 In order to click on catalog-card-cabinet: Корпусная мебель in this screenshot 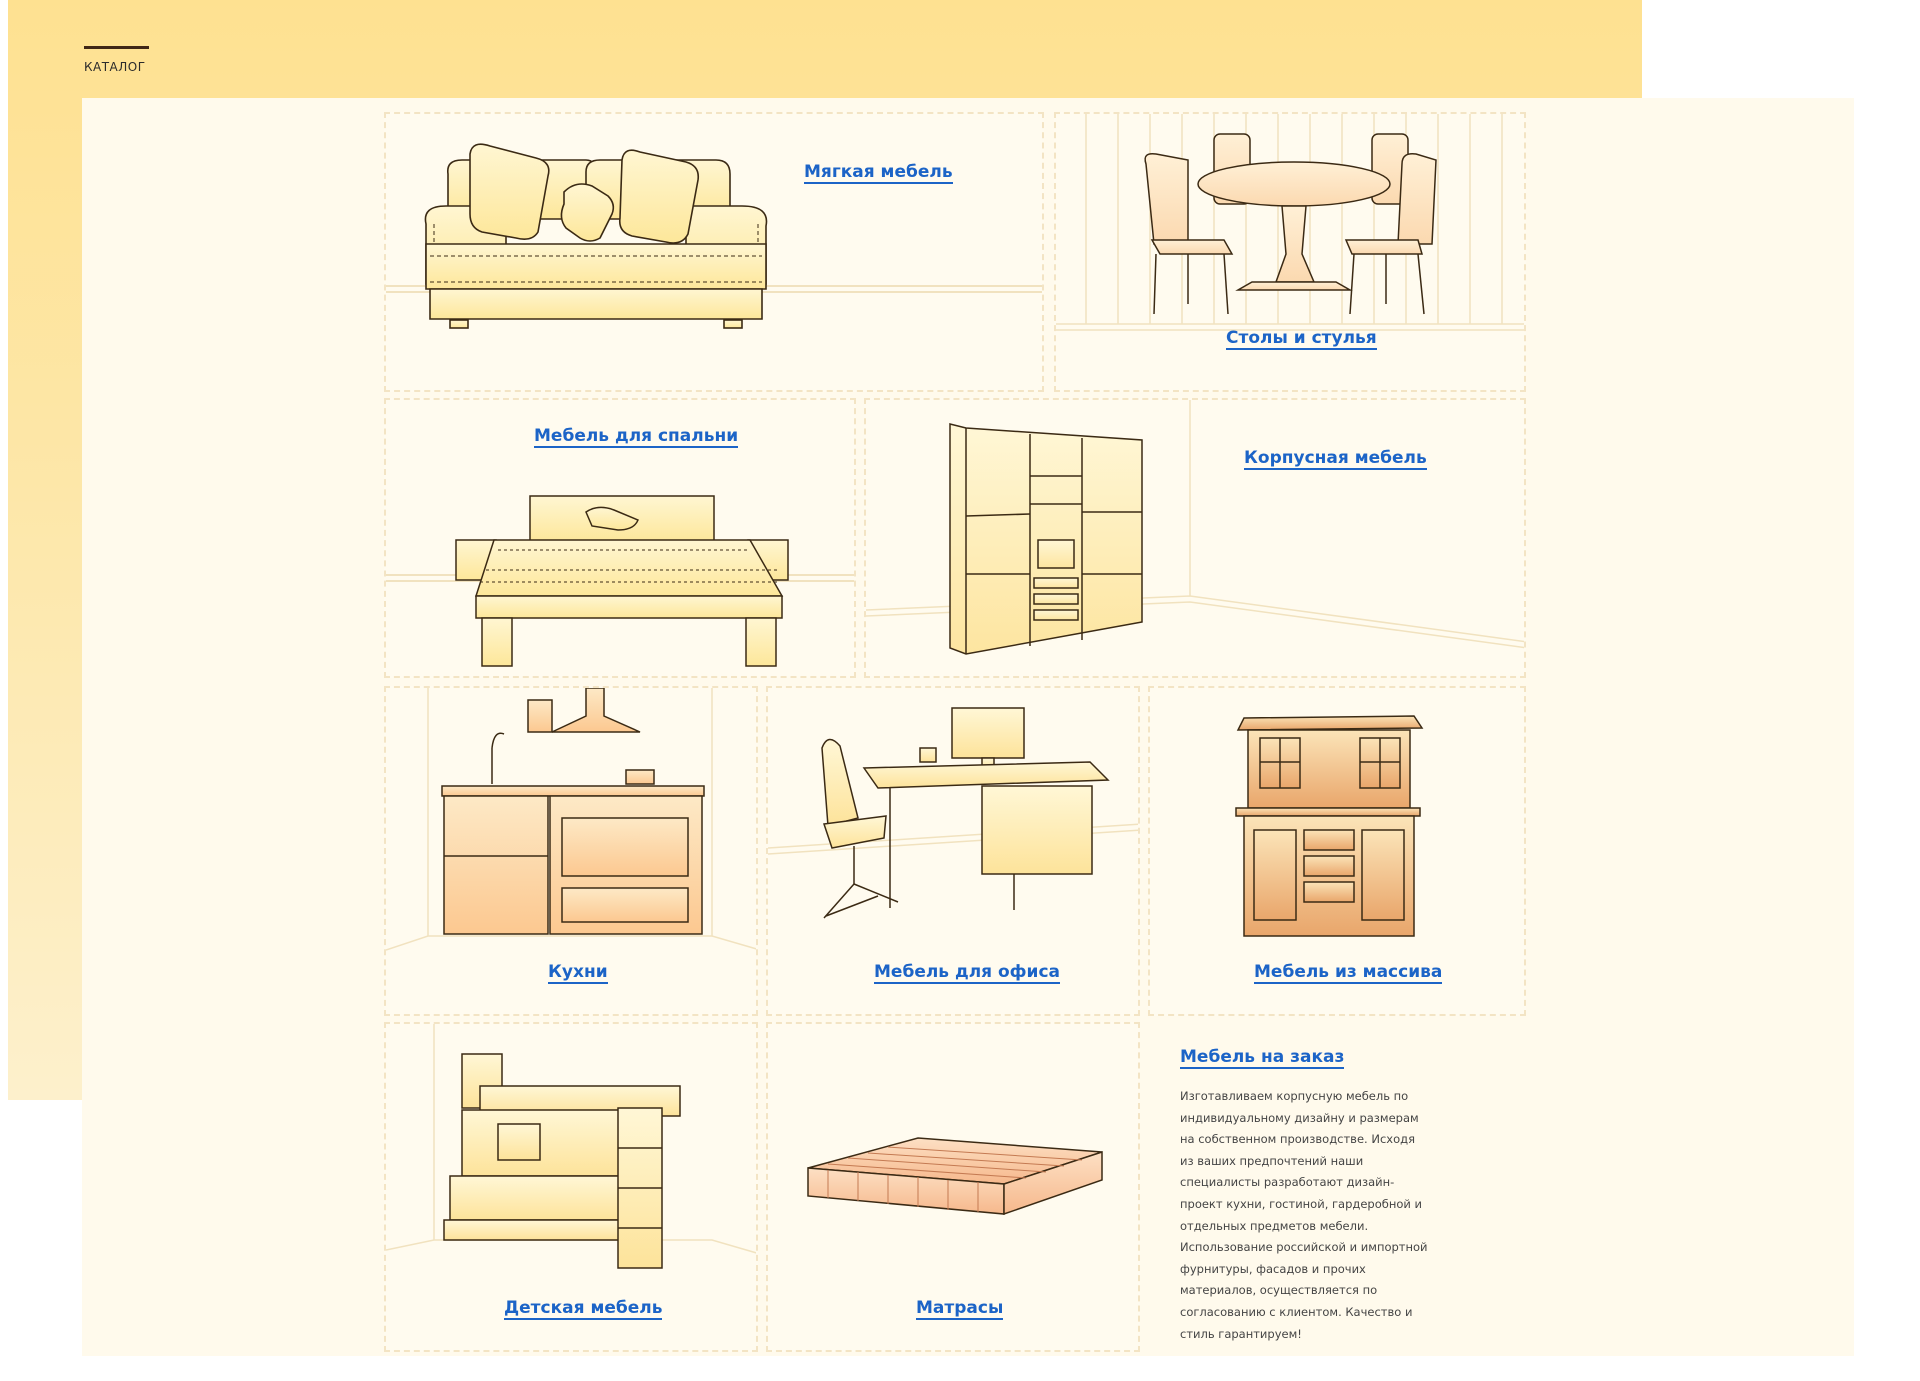, I will do `click(1195, 538)`.